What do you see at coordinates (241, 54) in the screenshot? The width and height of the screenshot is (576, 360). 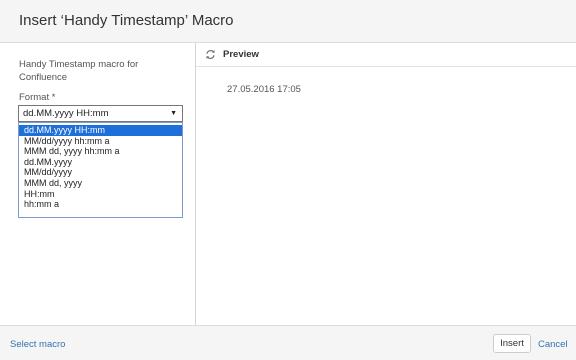 I see `preview-label: Preview` at bounding box center [241, 54].